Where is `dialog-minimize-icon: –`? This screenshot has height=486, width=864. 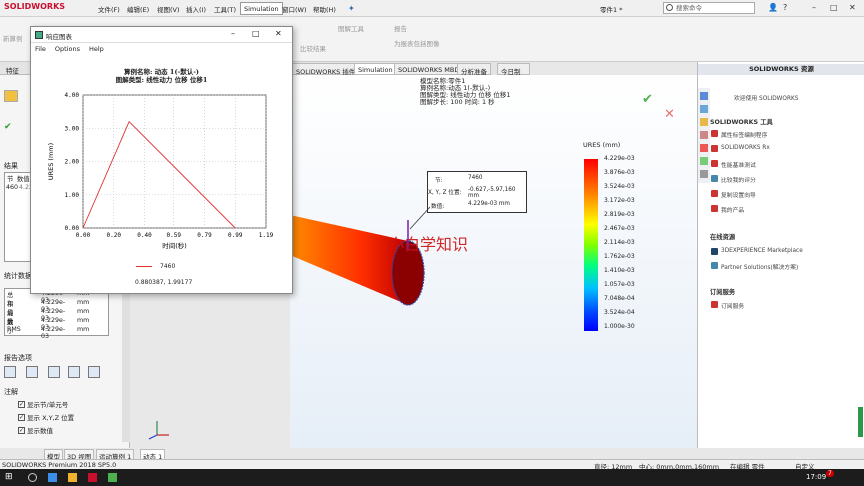 dialog-minimize-icon: – is located at coordinates (233, 33).